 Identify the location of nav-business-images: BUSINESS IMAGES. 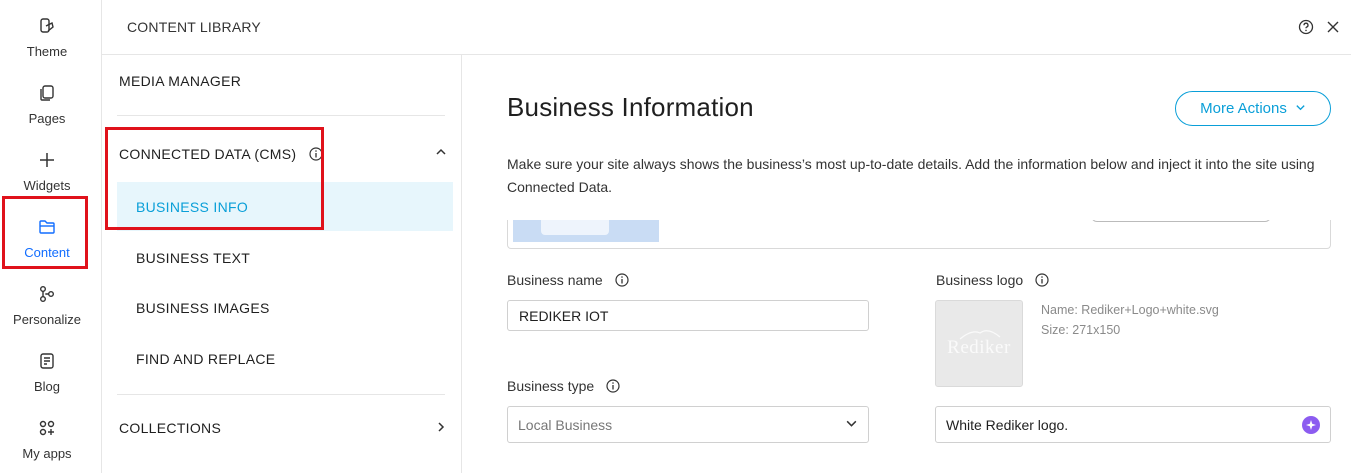
(203, 308).